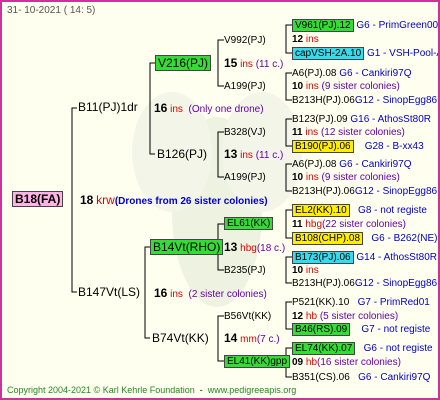 The image size is (440, 400). Describe the element at coordinates (346, 362) in the screenshot. I see `gen4-row-22: 09 hb(16 sister colonies)` at that location.